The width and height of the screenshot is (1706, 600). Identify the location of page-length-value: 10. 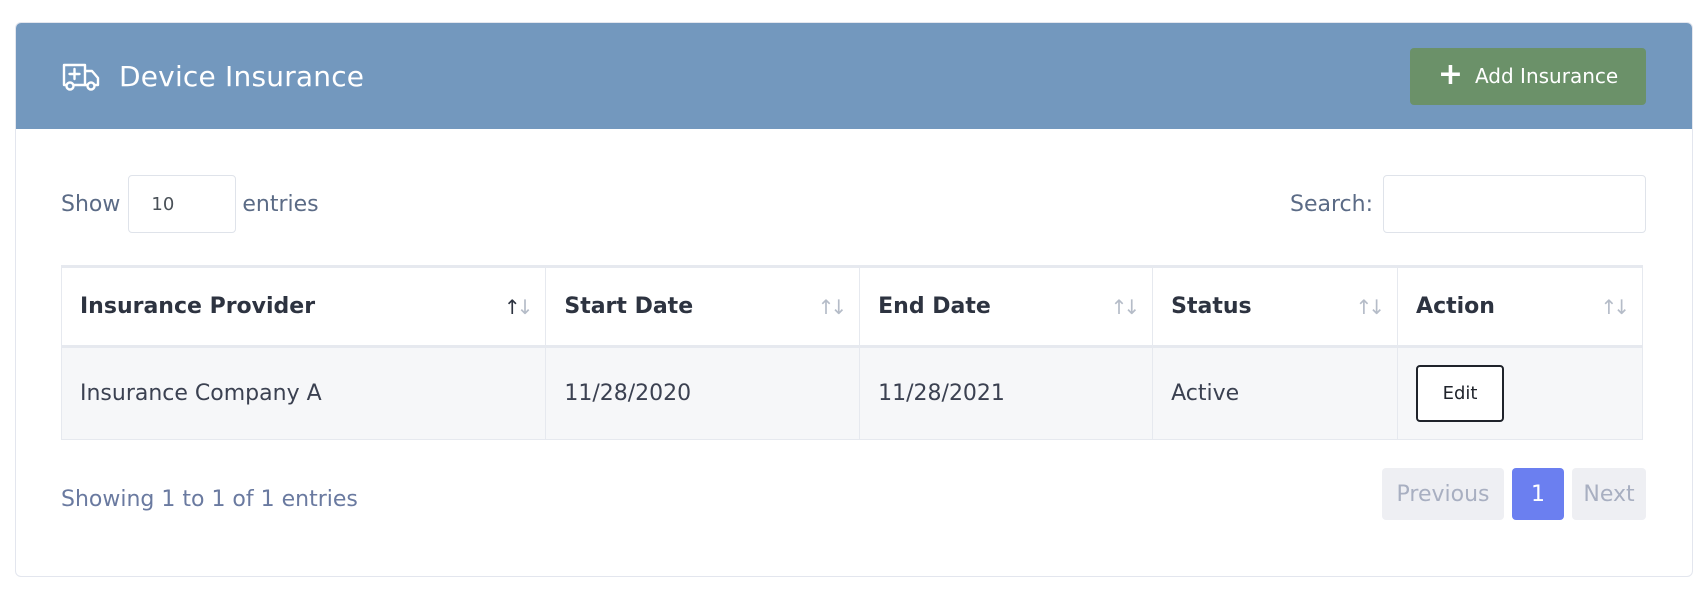
(163, 204).